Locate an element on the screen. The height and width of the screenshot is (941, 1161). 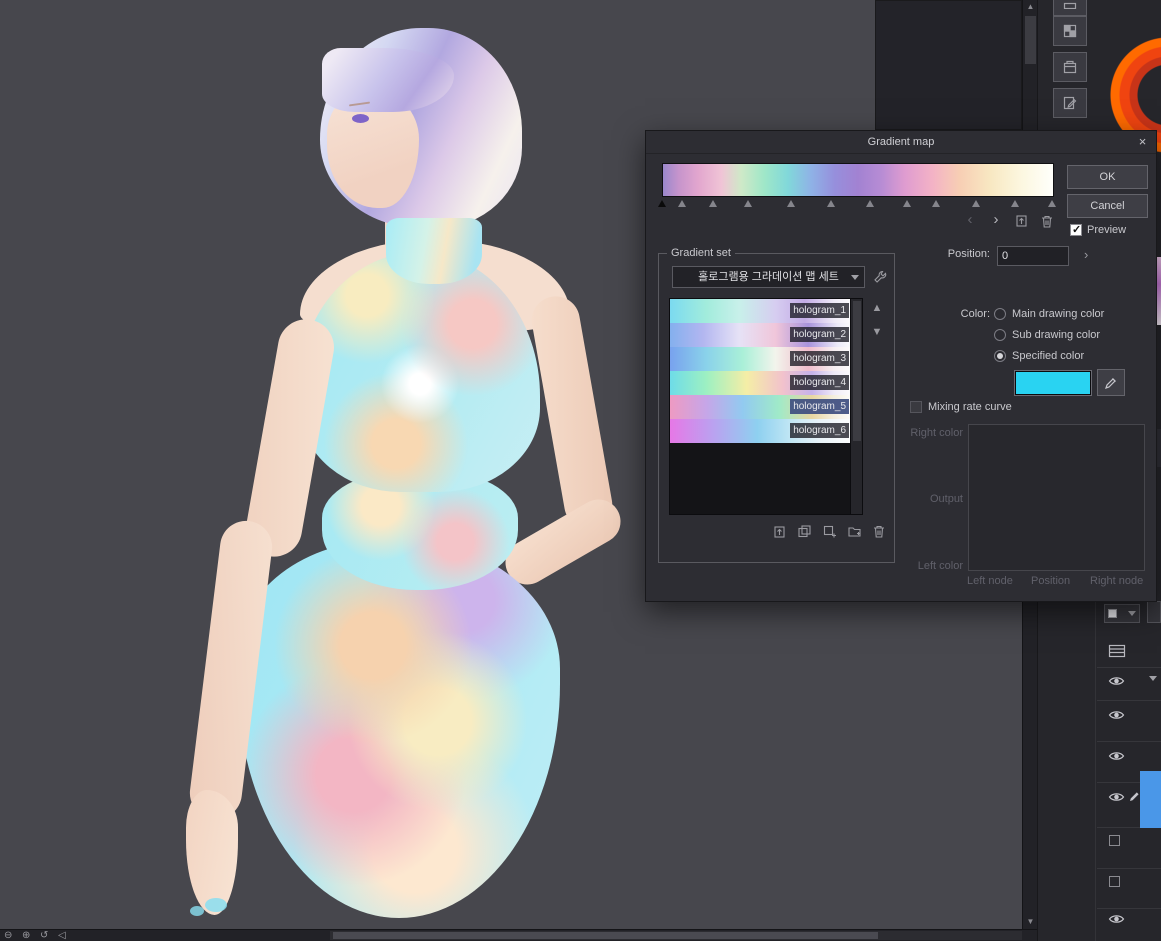
gradient-list-item: hologram_2 is located at coordinates (761, 335).